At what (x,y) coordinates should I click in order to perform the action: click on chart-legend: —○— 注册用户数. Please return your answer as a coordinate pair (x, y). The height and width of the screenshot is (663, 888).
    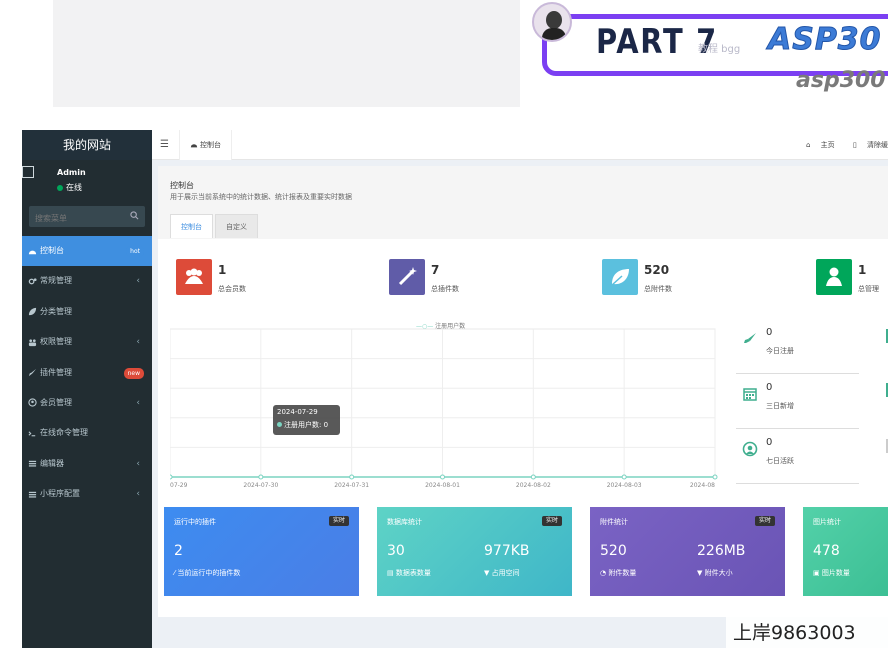
    Looking at the image, I should click on (440, 325).